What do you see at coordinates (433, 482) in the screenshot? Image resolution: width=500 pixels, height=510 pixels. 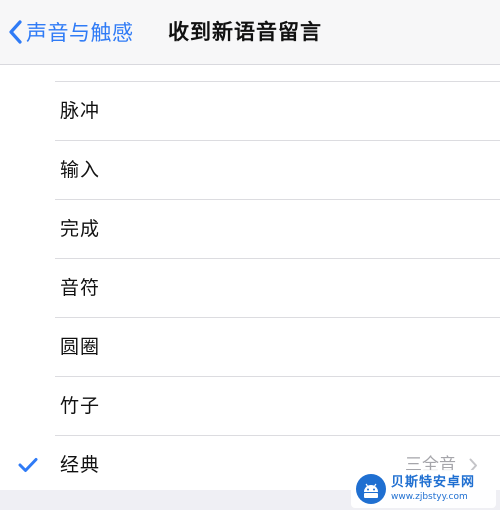 I see `watermark-title: 贝斯特安卓网` at bounding box center [433, 482].